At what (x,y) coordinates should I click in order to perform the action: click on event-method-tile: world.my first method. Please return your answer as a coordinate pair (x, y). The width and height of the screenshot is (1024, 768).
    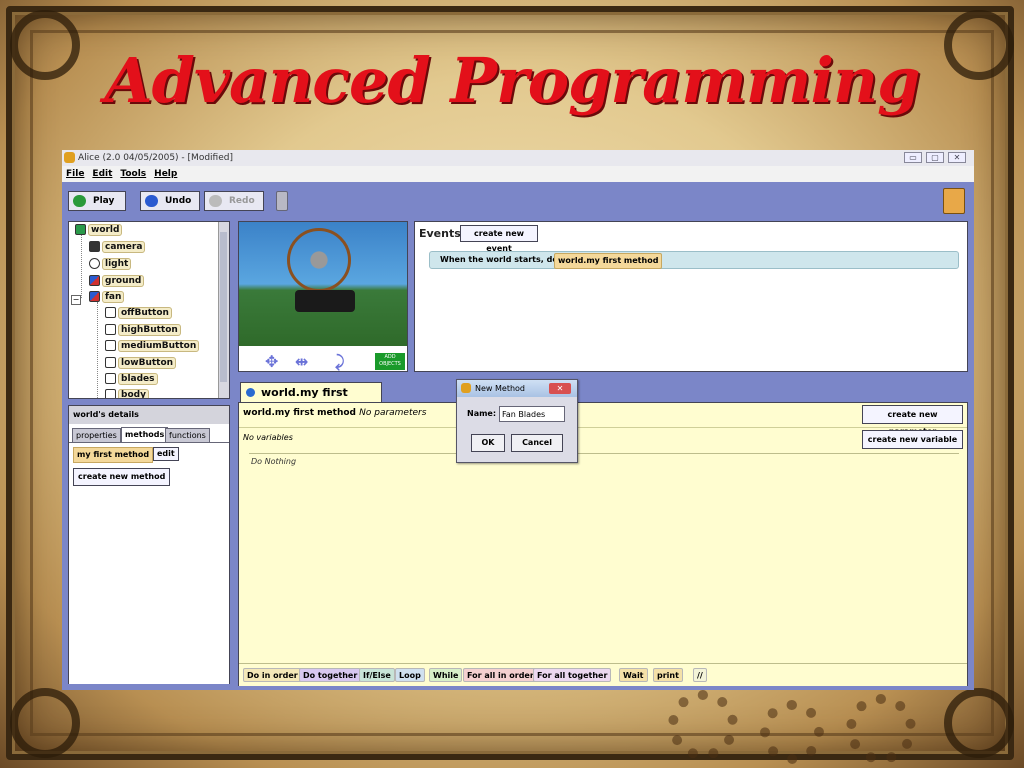
    Looking at the image, I should click on (608, 261).